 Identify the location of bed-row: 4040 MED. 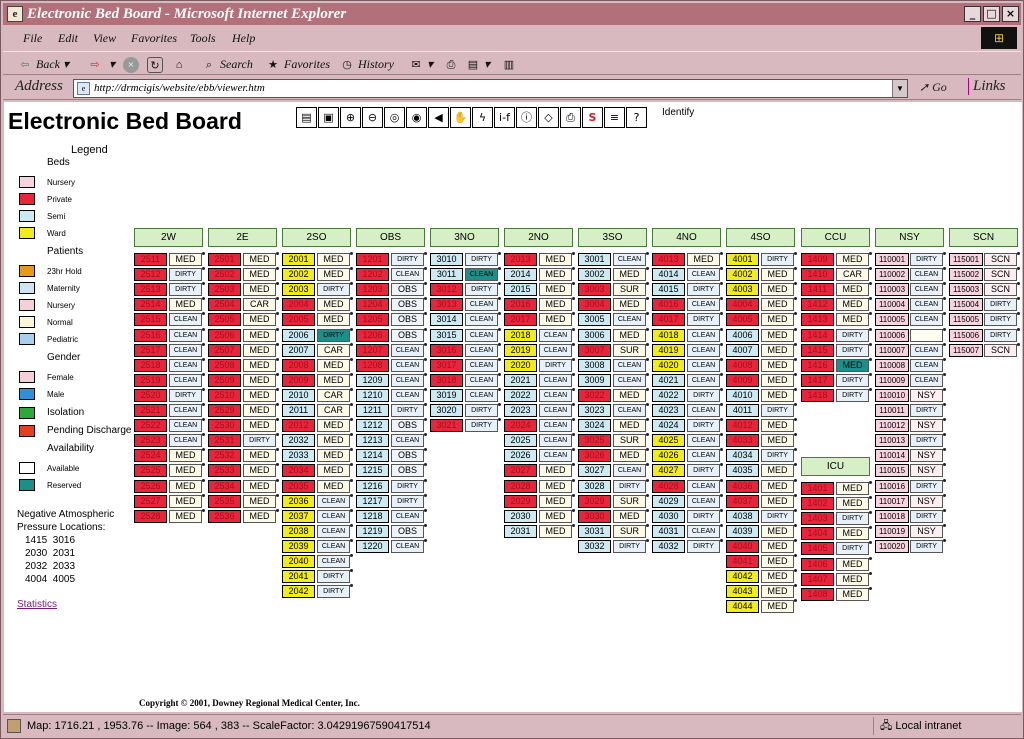
(761, 545).